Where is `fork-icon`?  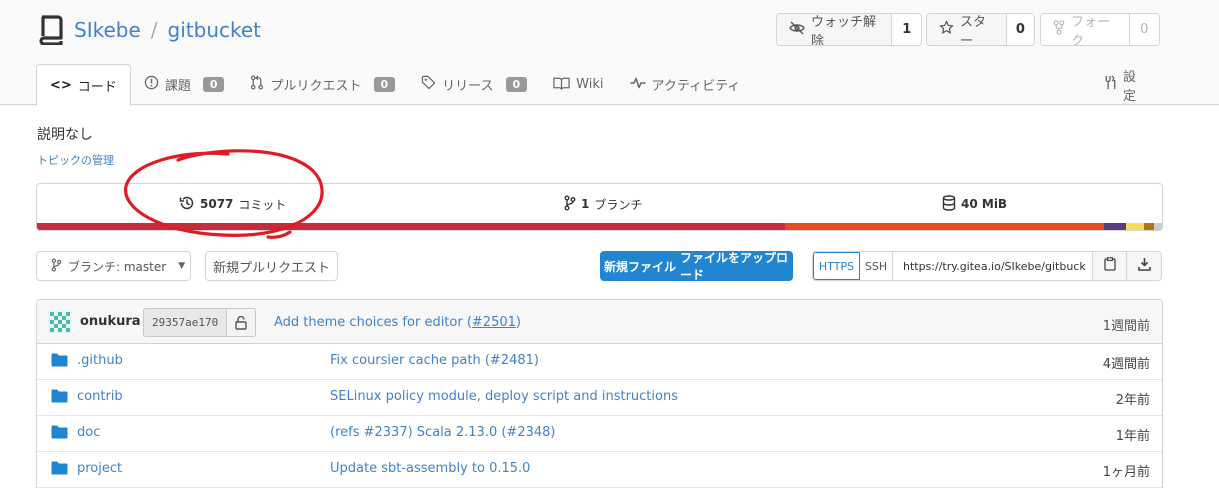 fork-icon is located at coordinates (1059, 29).